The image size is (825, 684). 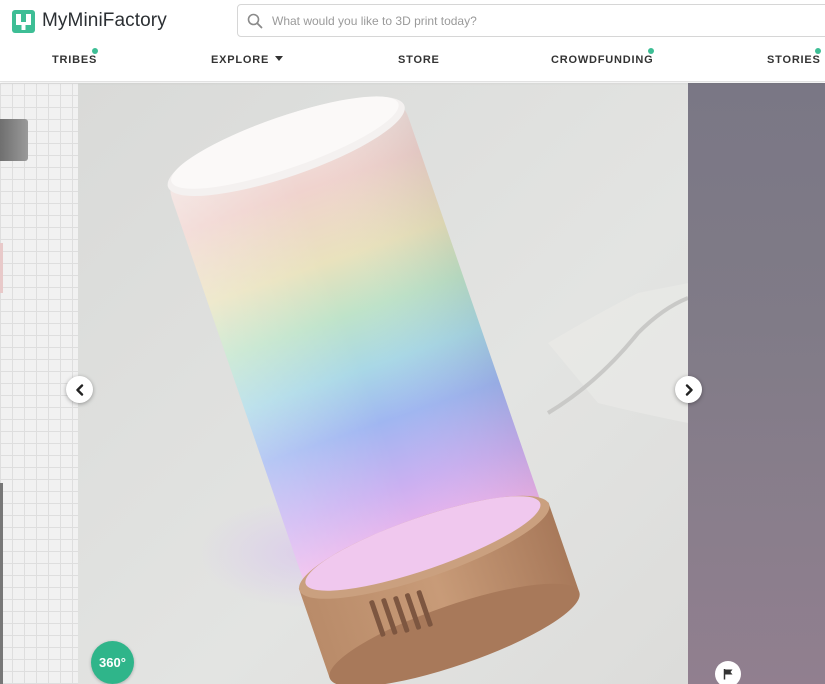 What do you see at coordinates (794, 60) in the screenshot?
I see `nav-label: STORIES` at bounding box center [794, 60].